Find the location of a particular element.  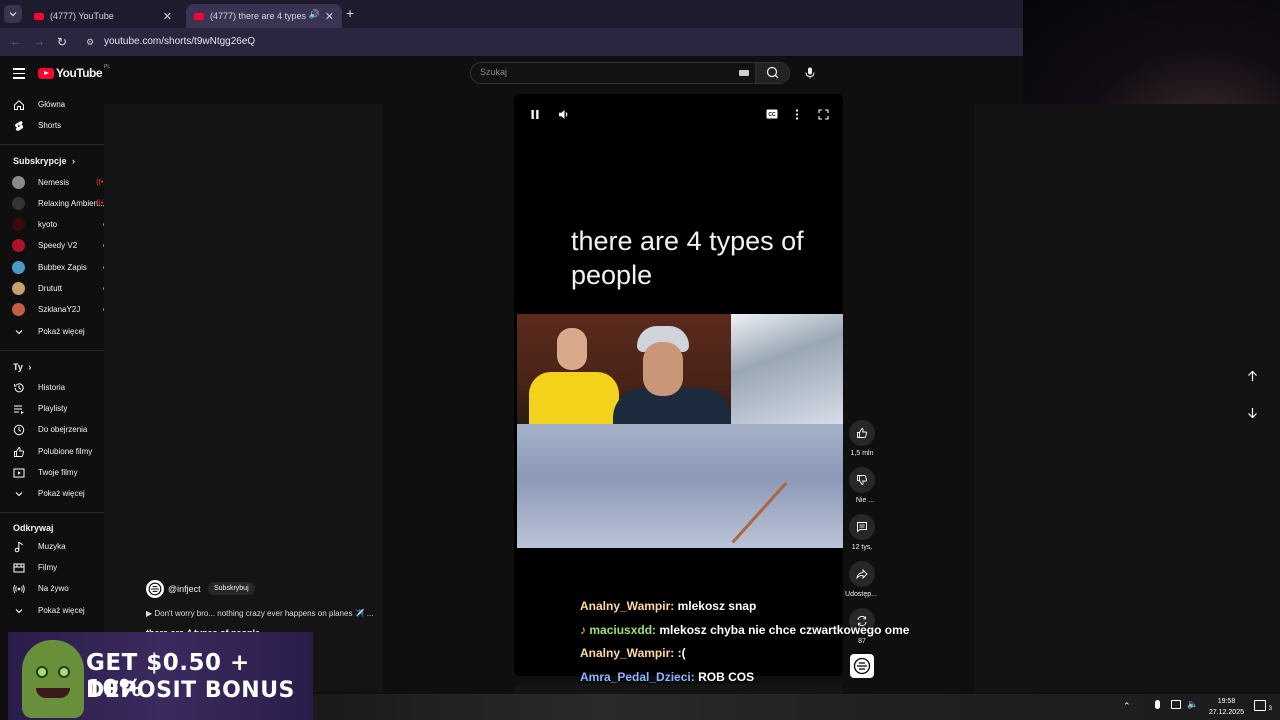

keyboard-icon is located at coordinates (744, 73).